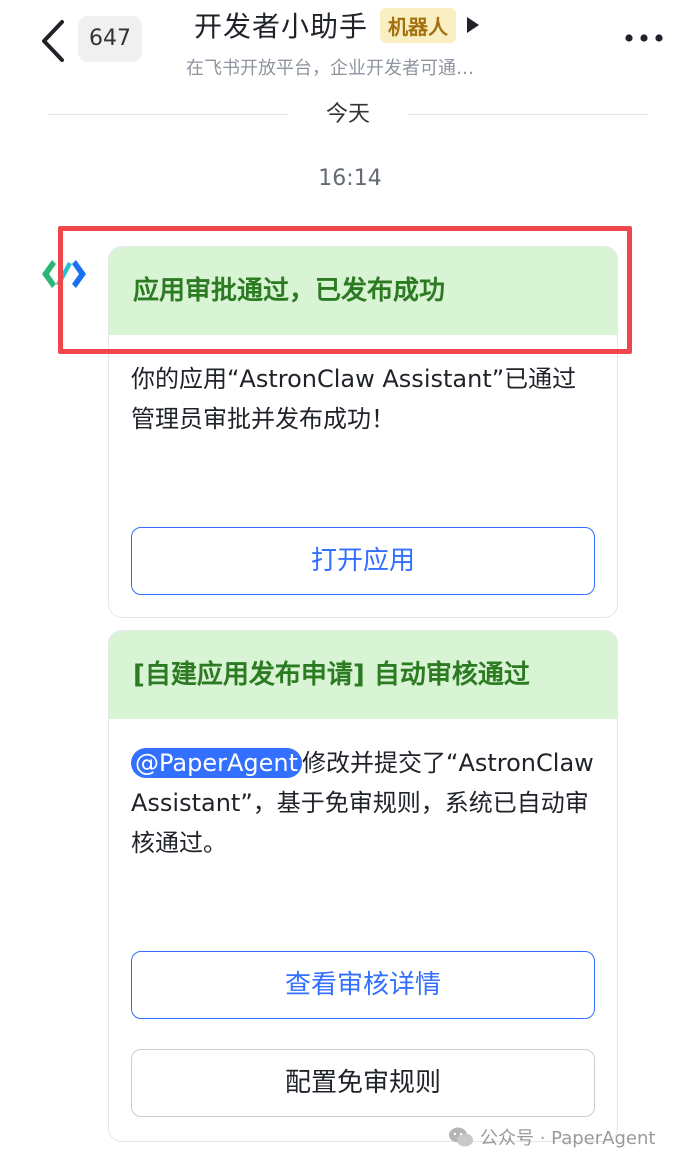 This screenshot has height=1164, width=692. I want to click on date-label: 今天, so click(347, 114).